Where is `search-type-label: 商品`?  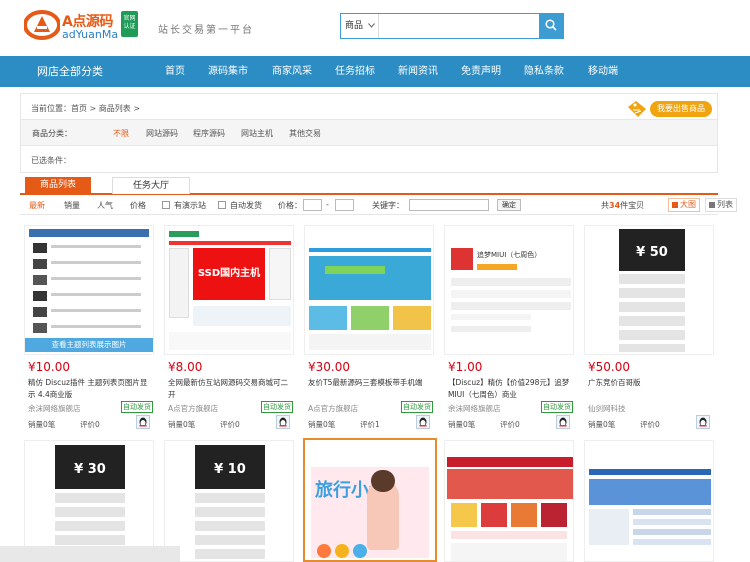
search-type-label: 商品 is located at coordinates (354, 26).